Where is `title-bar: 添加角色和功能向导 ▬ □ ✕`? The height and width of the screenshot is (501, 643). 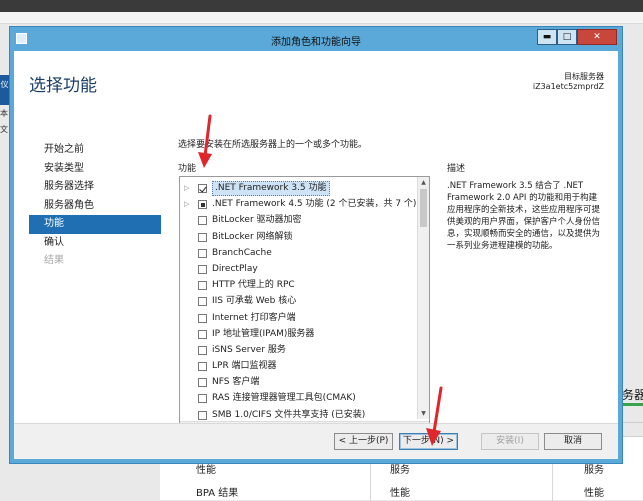 title-bar: 添加角色和功能向导 ▬ □ ✕ is located at coordinates (316, 39).